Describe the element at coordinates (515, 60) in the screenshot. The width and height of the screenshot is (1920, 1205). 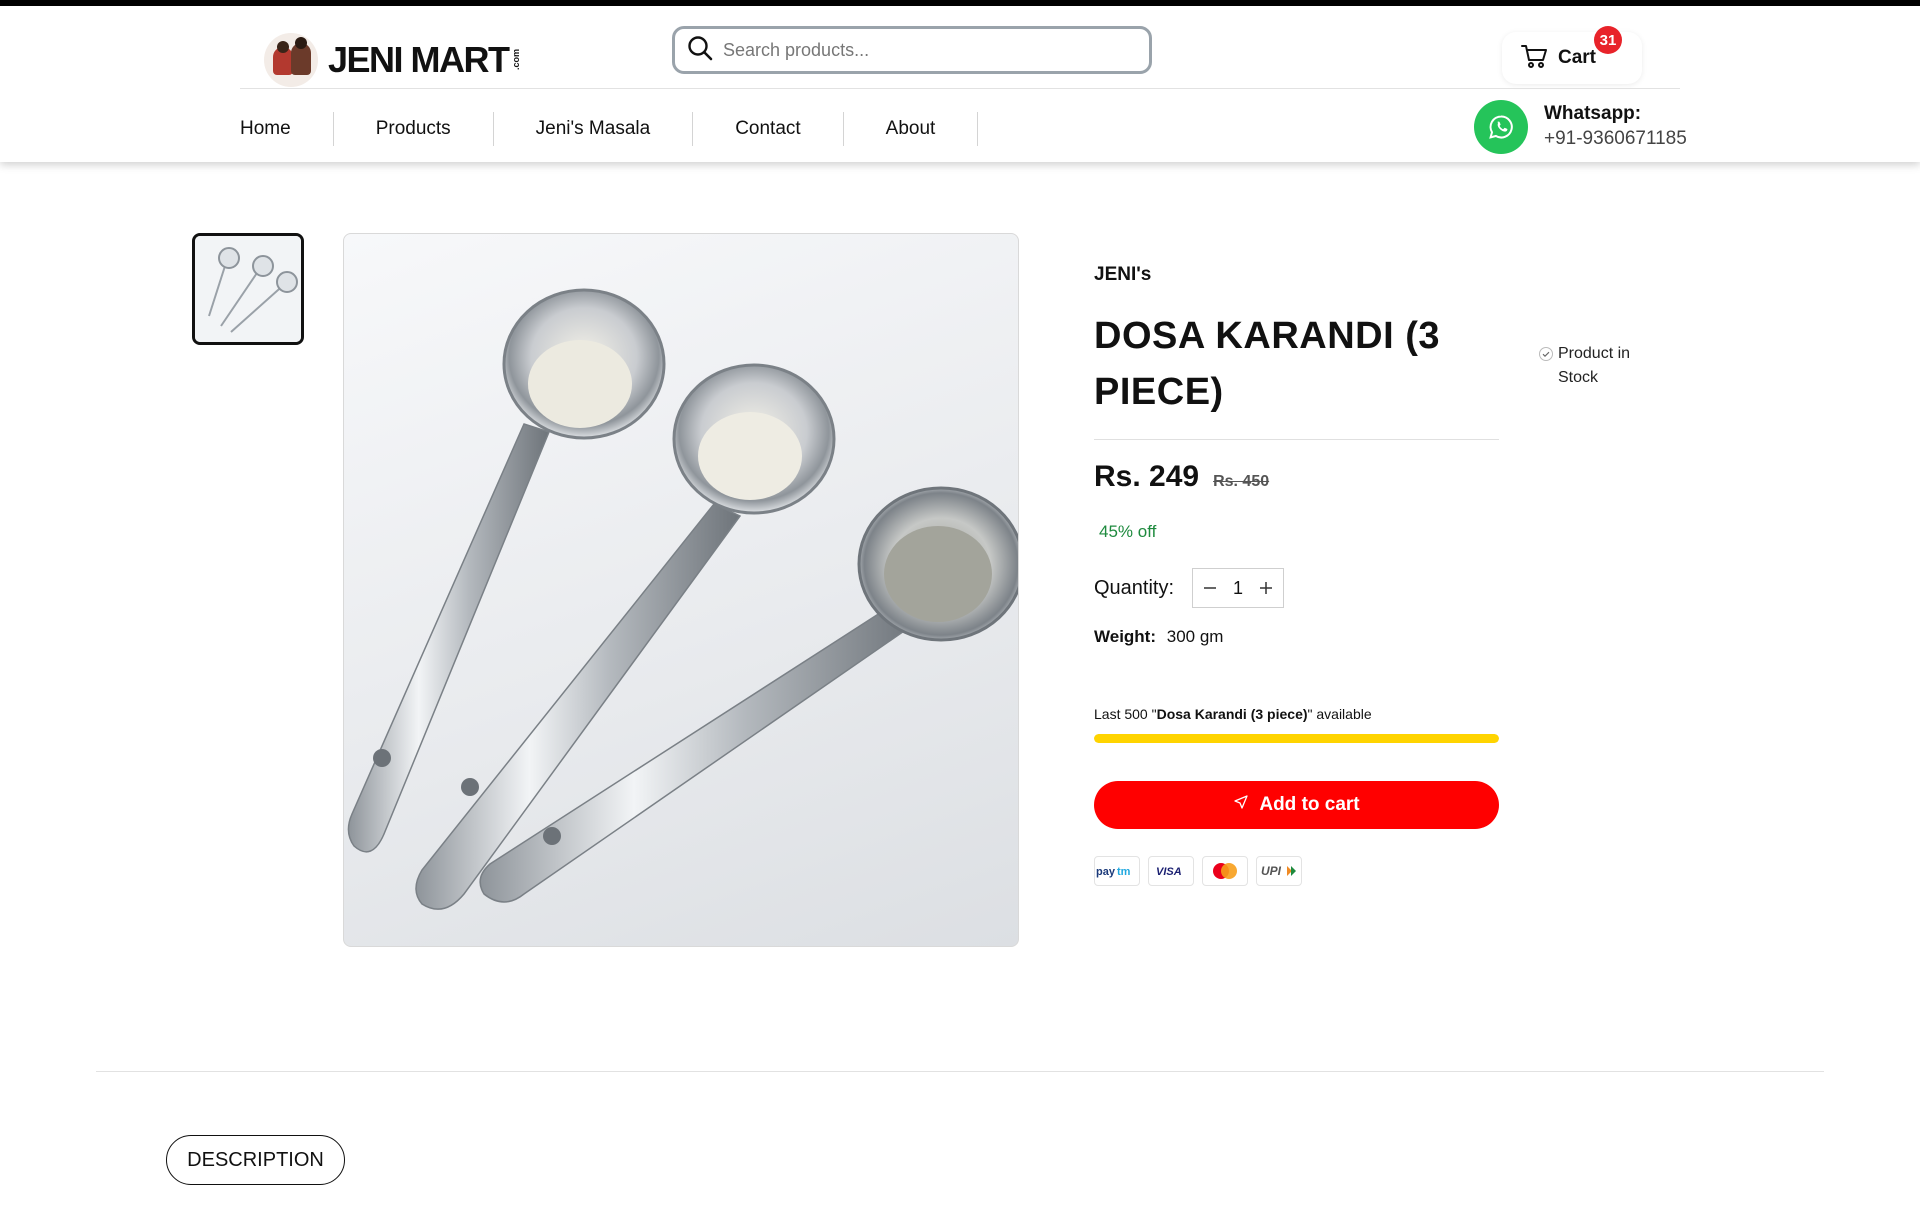
I see `logo-suffix: .com` at that location.